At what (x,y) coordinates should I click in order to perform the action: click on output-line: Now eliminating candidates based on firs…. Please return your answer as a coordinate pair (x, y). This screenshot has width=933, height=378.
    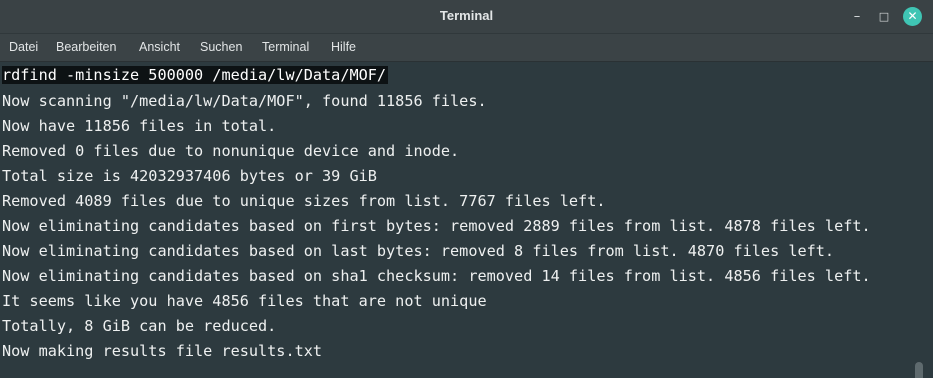
    Looking at the image, I should click on (436, 226).